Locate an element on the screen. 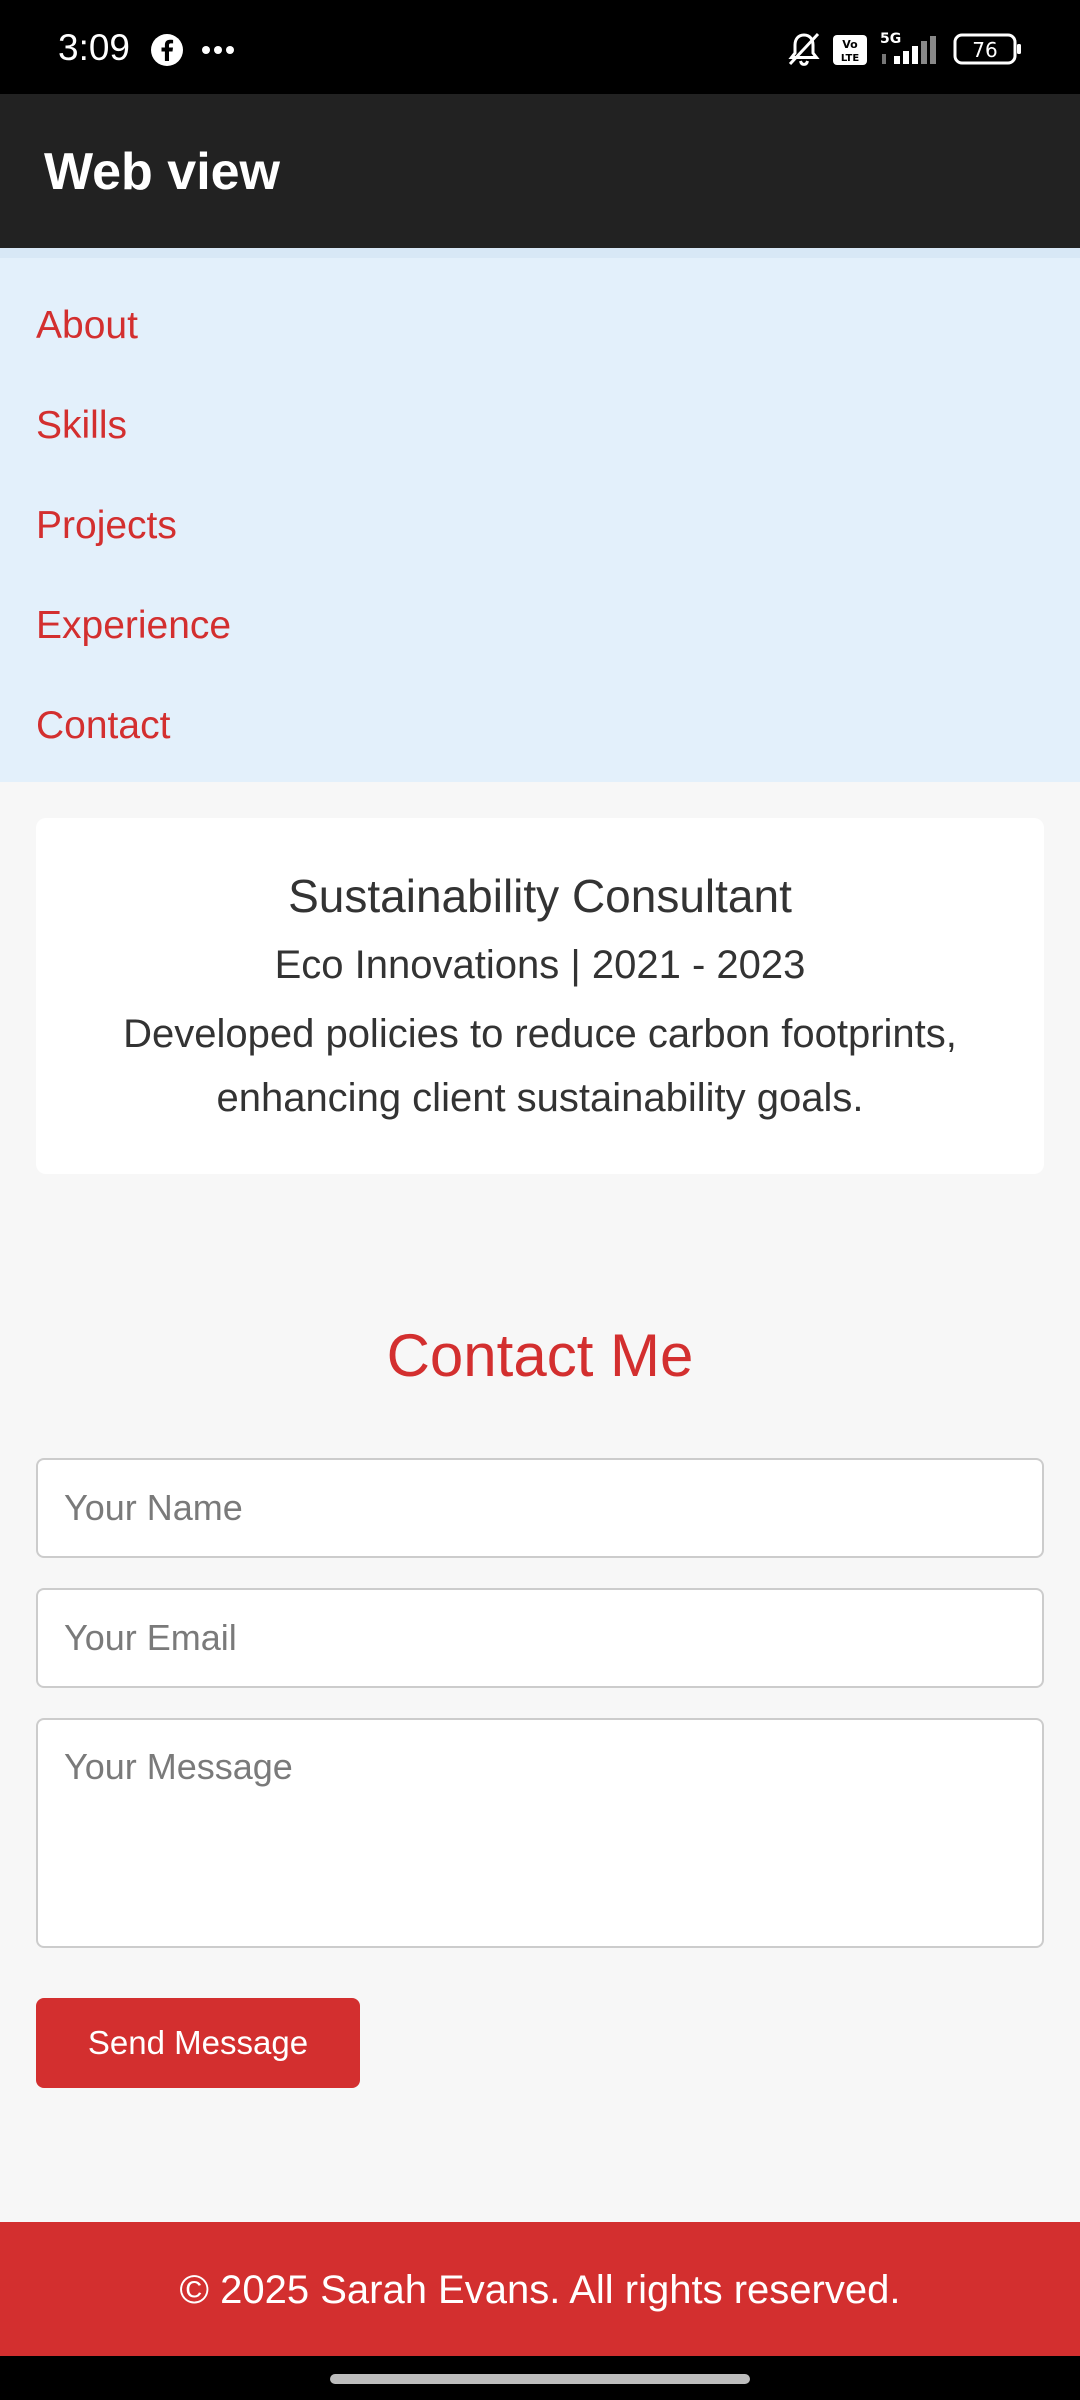  message-textarea is located at coordinates (540, 1833).